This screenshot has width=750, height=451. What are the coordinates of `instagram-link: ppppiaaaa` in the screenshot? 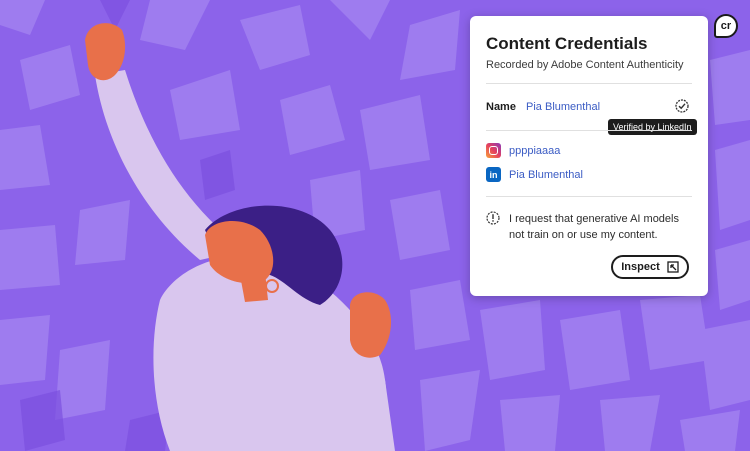 It's located at (523, 150).